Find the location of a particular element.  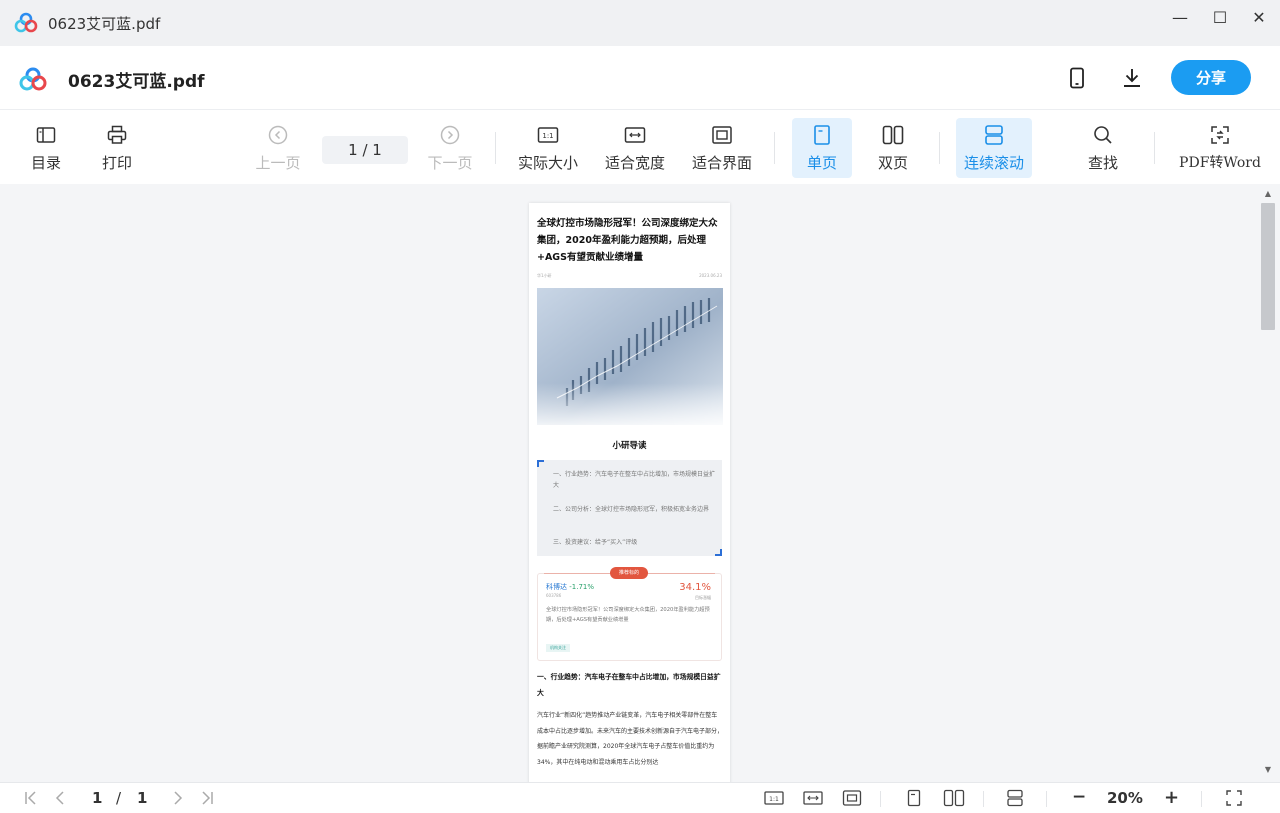

single-page-label: 单页 is located at coordinates (821, 163).